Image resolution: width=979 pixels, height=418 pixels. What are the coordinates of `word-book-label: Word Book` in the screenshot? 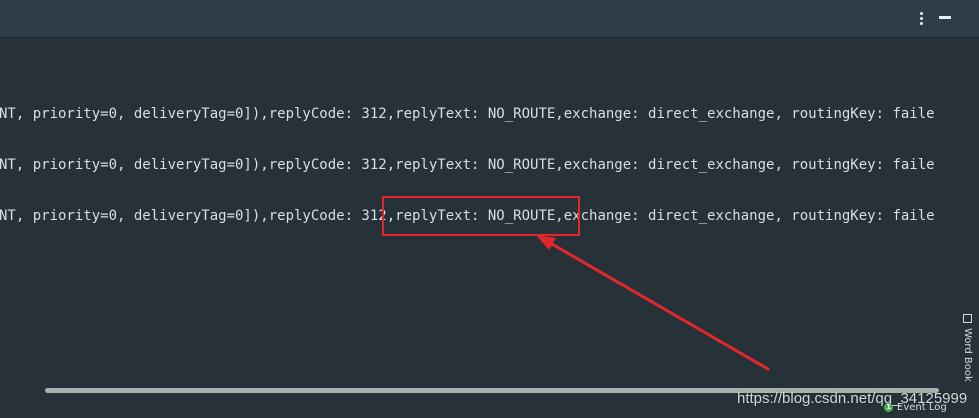 It's located at (967, 355).